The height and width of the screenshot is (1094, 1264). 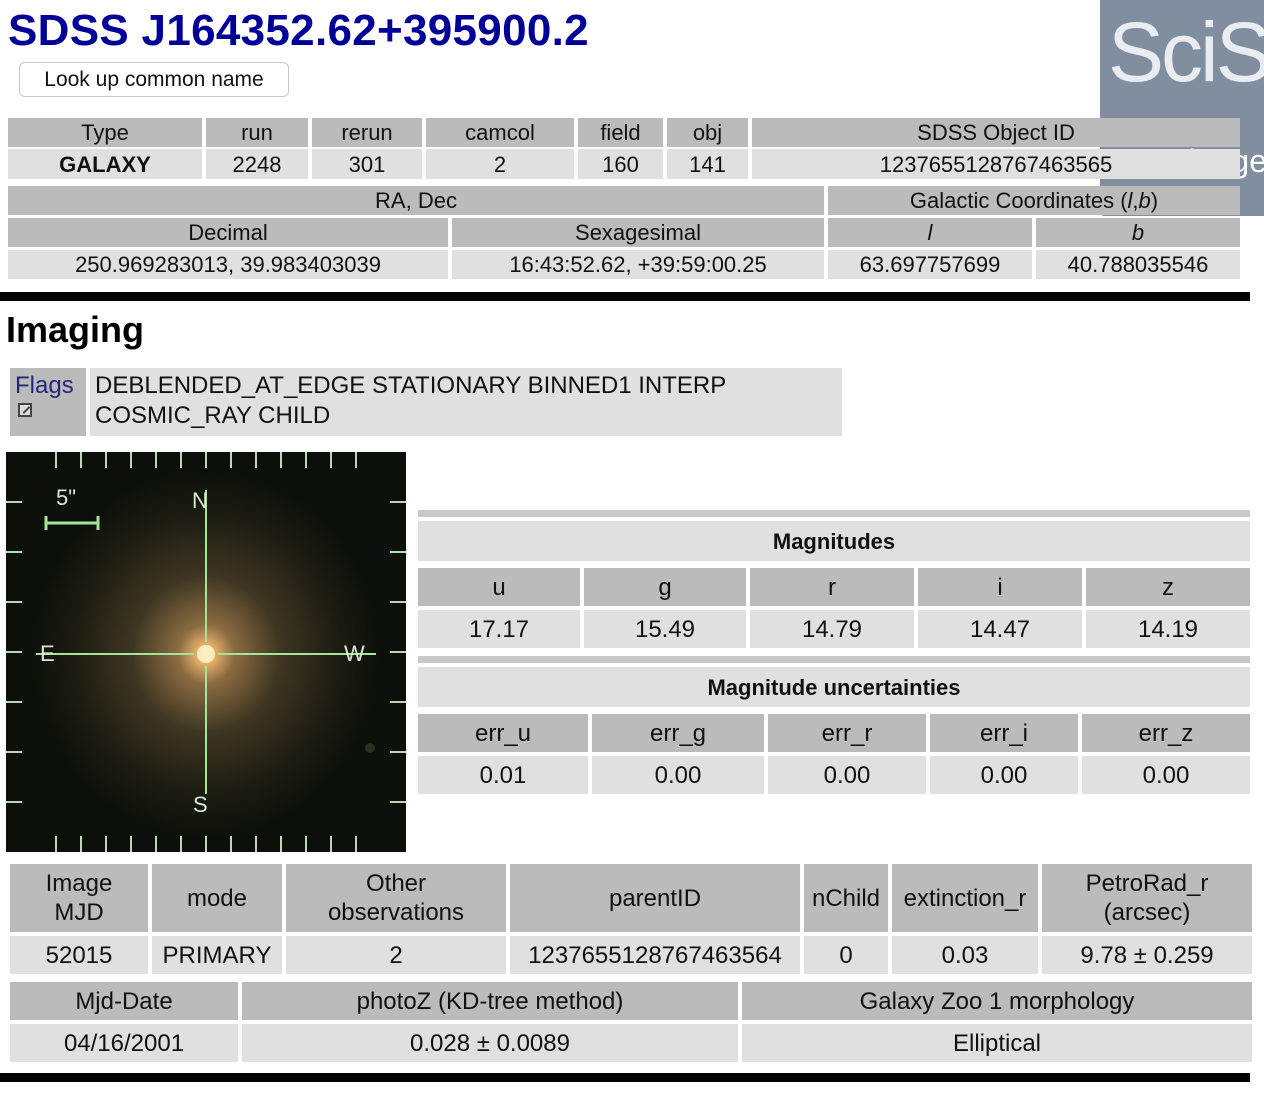 What do you see at coordinates (930, 264) in the screenshot?
I see `galactic-l-value: 63.697757699` at bounding box center [930, 264].